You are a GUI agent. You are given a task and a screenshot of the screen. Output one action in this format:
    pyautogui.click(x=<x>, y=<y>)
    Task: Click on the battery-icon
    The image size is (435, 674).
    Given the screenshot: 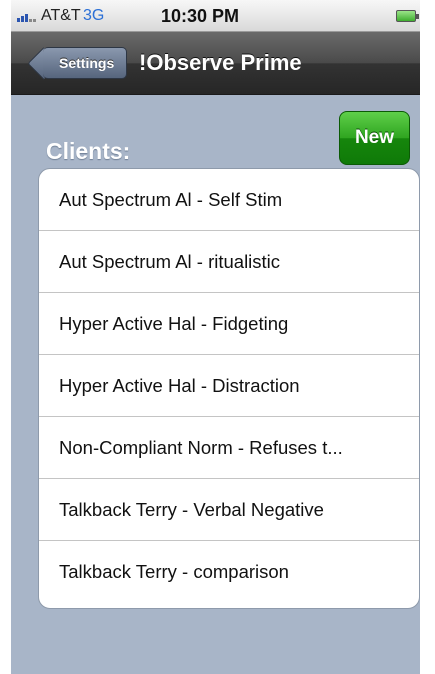 What is the action you would take?
    pyautogui.click(x=407, y=16)
    